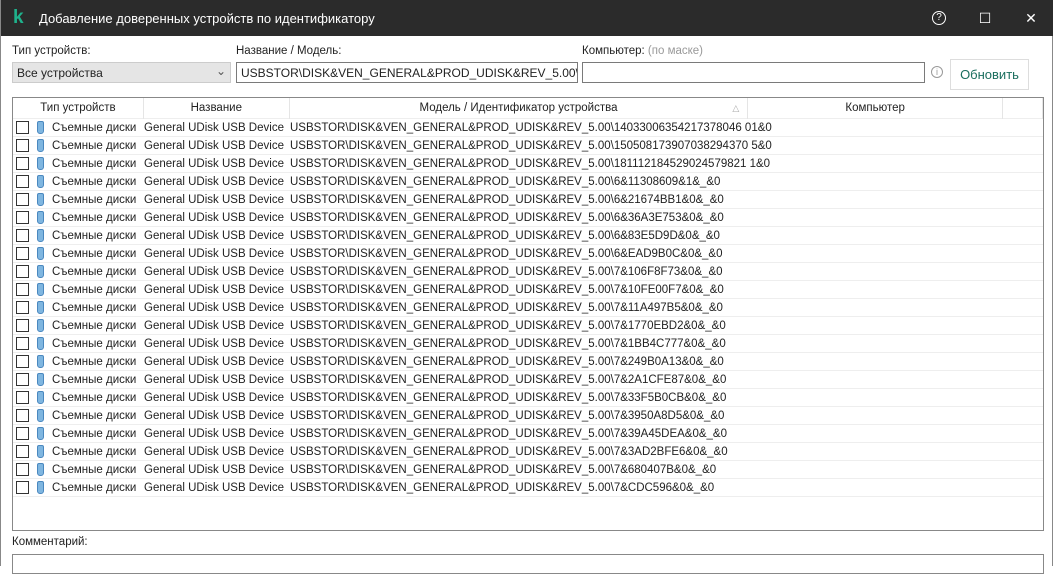 The height and width of the screenshot is (574, 1053). Describe the element at coordinates (220, 71) in the screenshot. I see `chevron-down-icon: ⌄` at that location.